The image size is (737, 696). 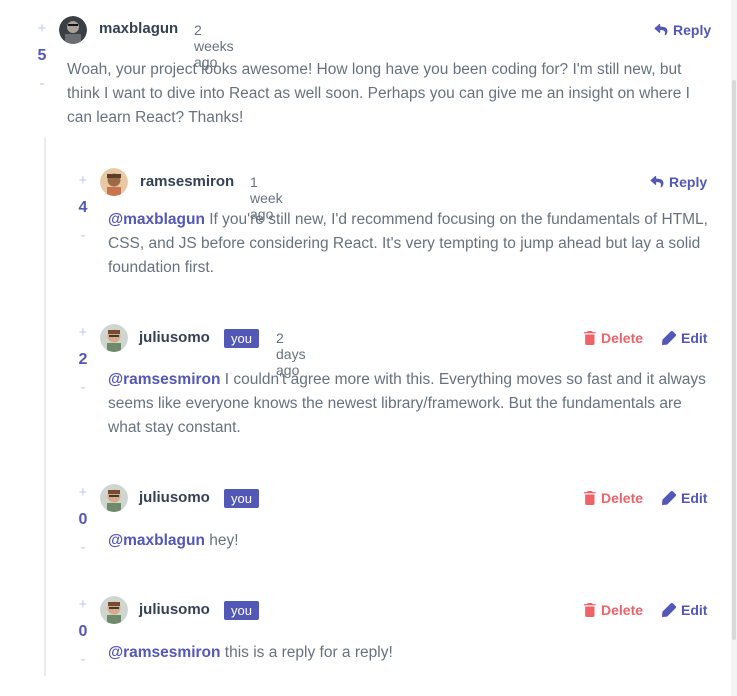 What do you see at coordinates (408, 541) in the screenshot?
I see `comment-text: @maxblagun hey!` at bounding box center [408, 541].